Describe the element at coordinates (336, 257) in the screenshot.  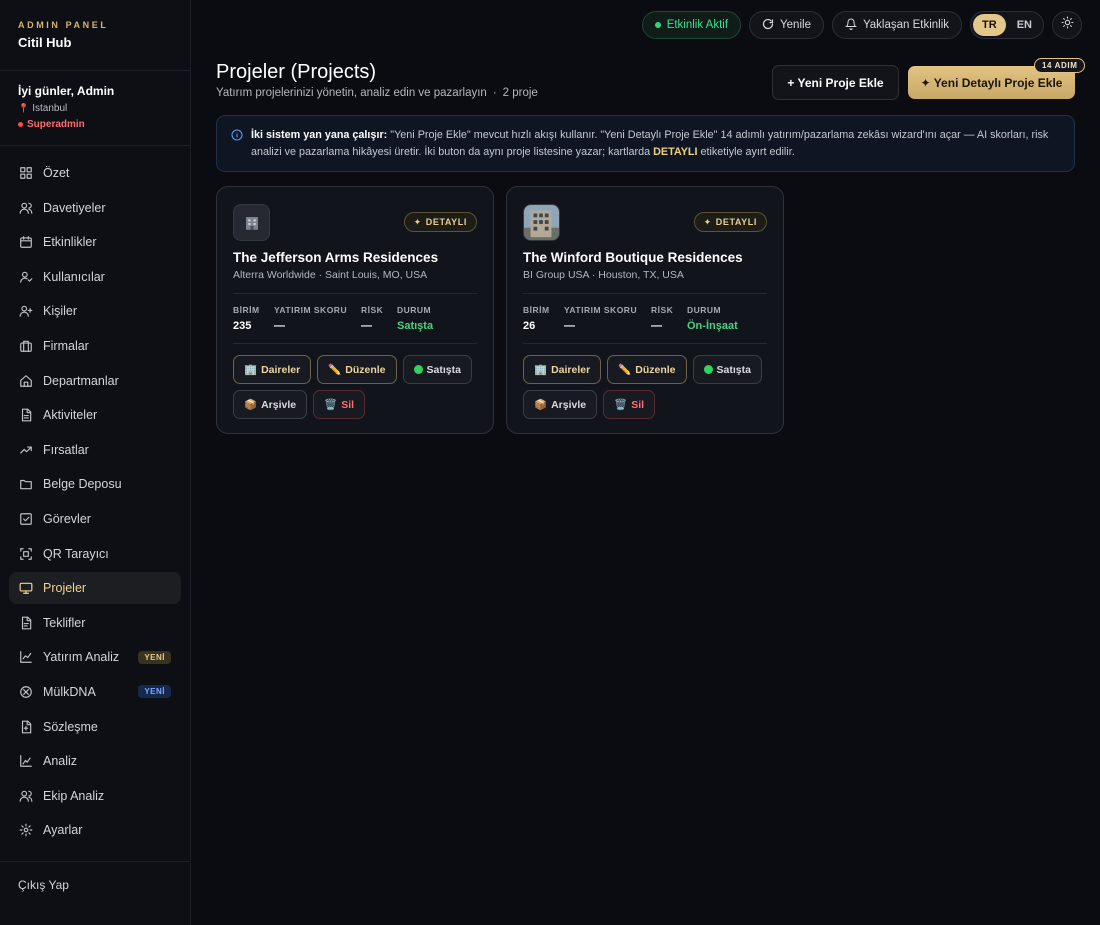
I see `project-title: The Jefferson Arms Residences` at that location.